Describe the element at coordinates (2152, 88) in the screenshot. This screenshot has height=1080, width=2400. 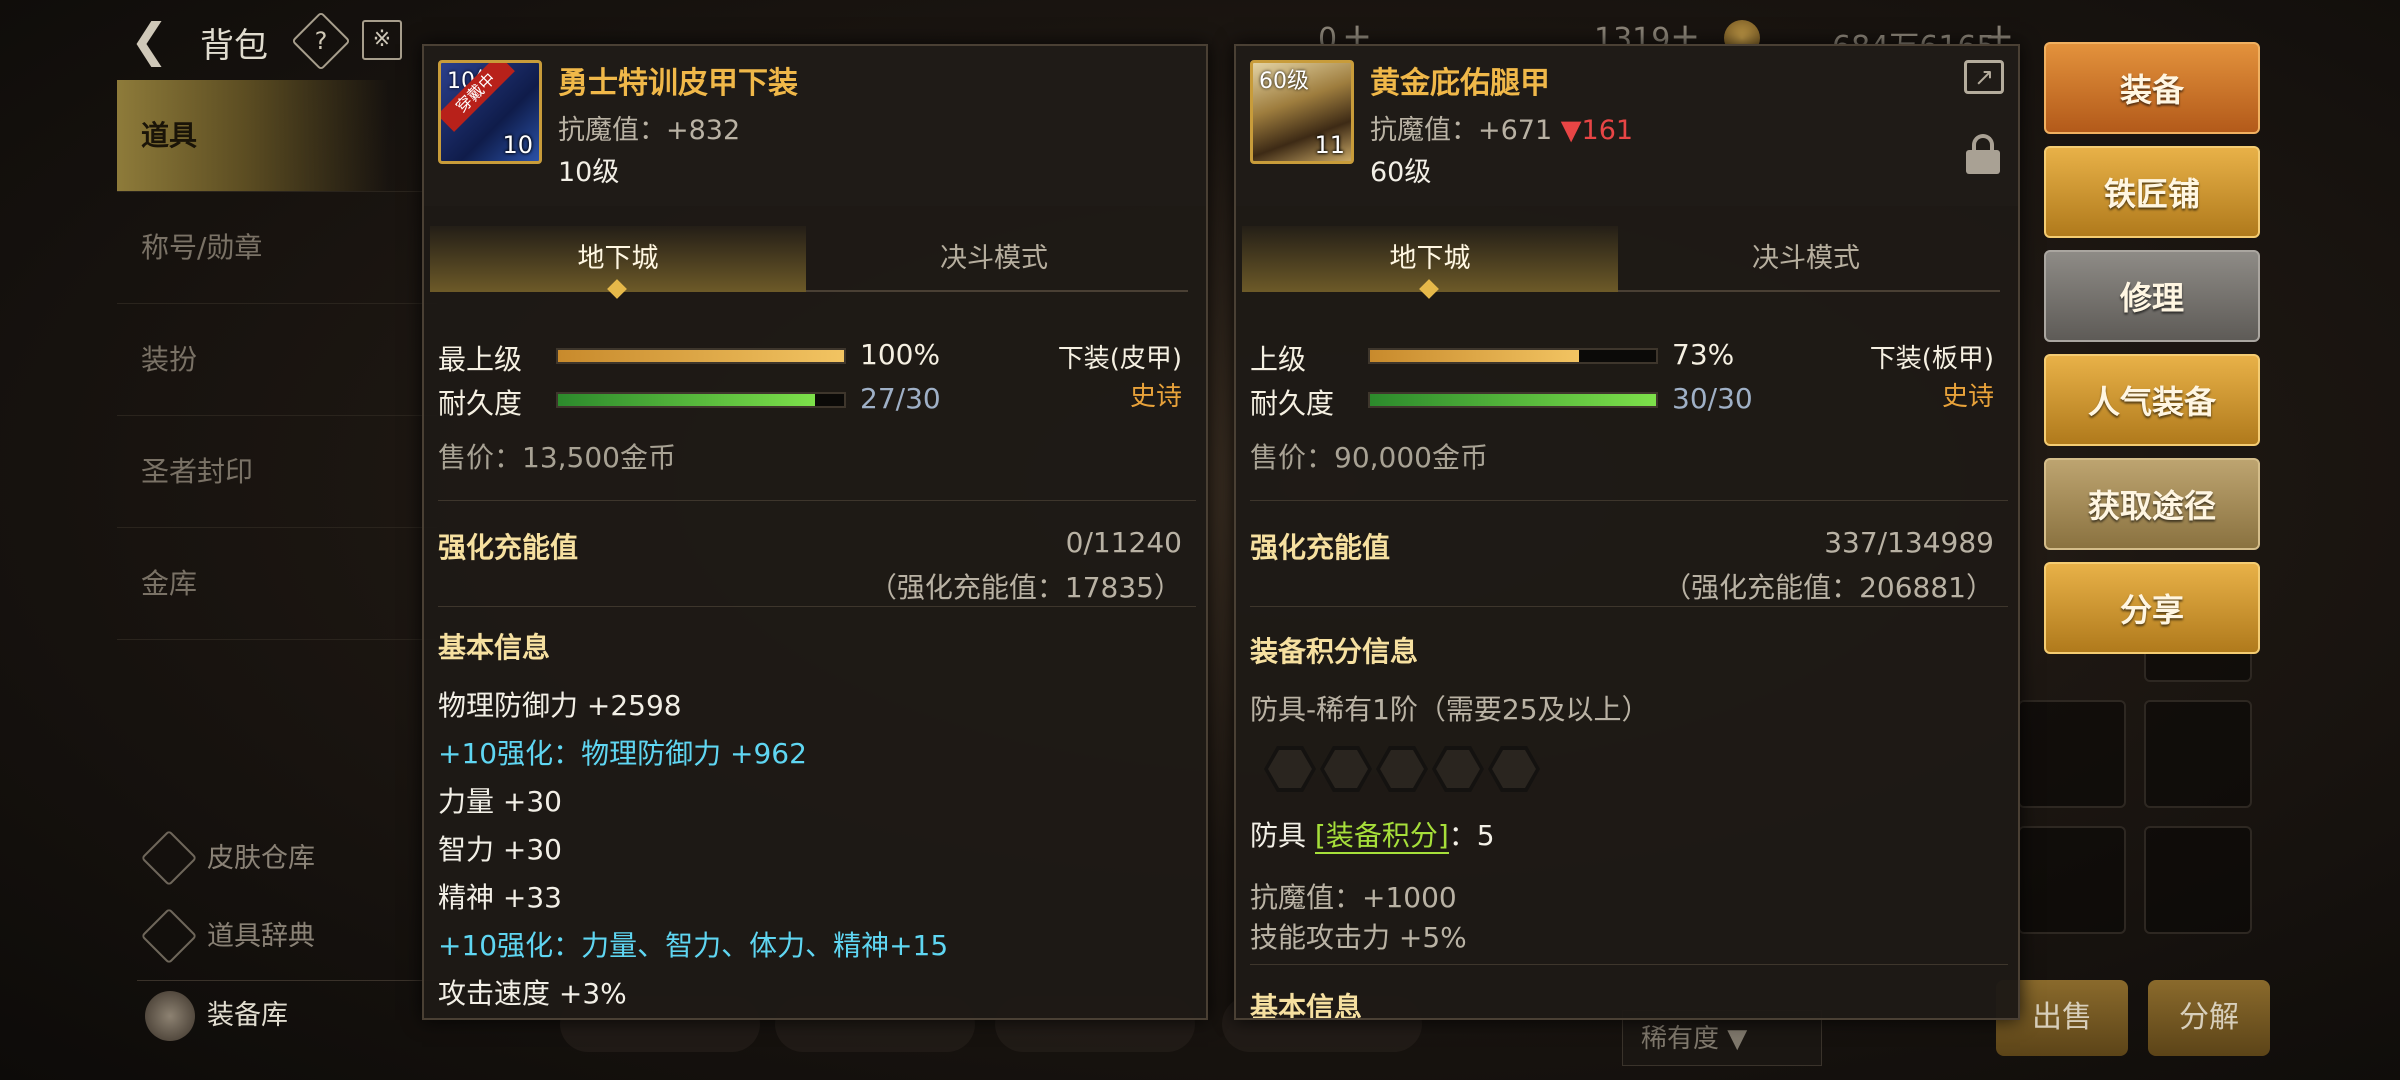
I see `equip-button: 装备` at that location.